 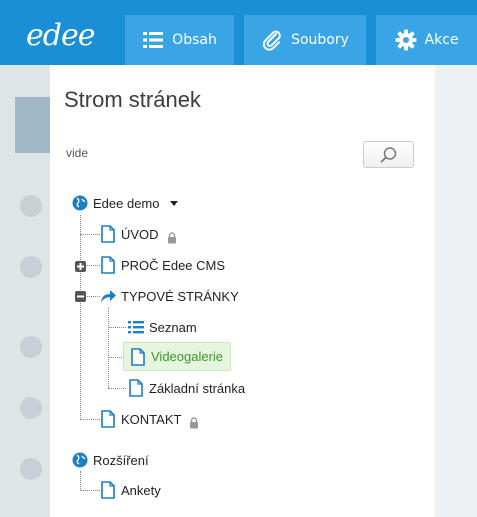 I want to click on search-button, so click(x=388, y=154).